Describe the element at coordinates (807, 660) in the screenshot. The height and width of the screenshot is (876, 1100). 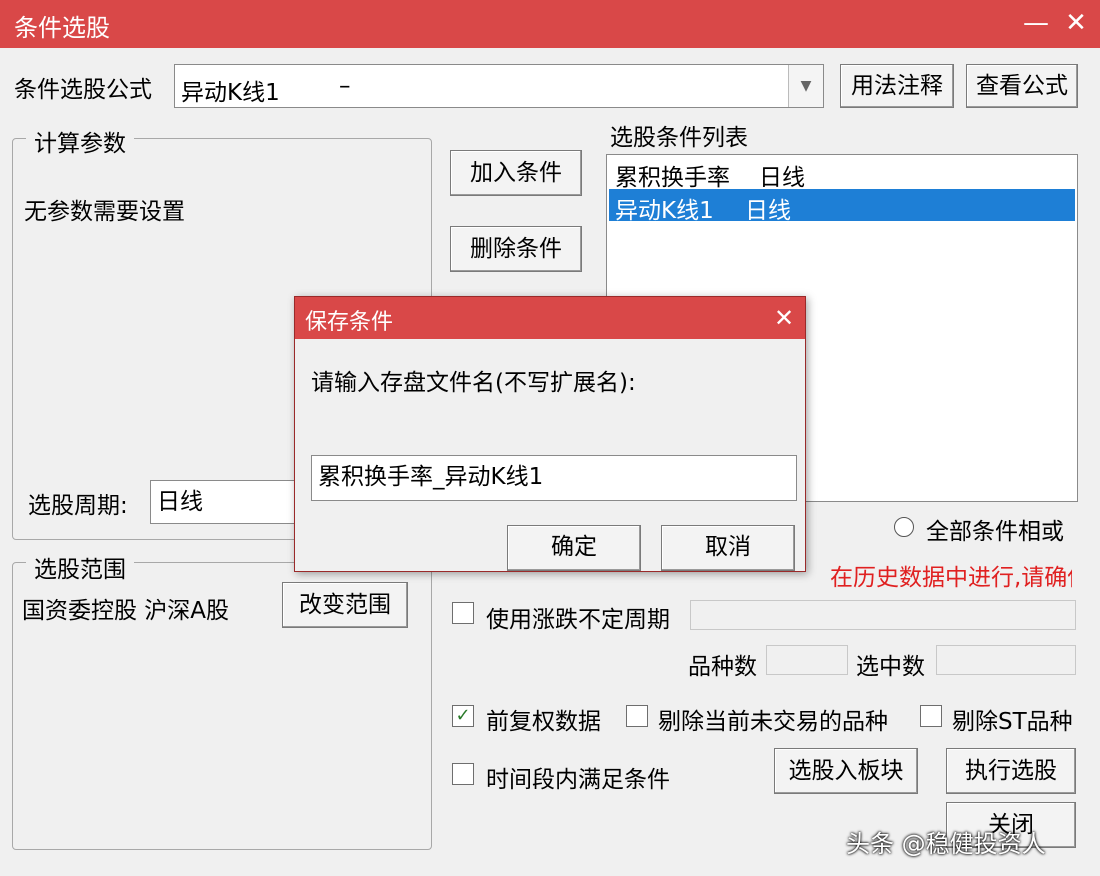
I see `count-field` at that location.